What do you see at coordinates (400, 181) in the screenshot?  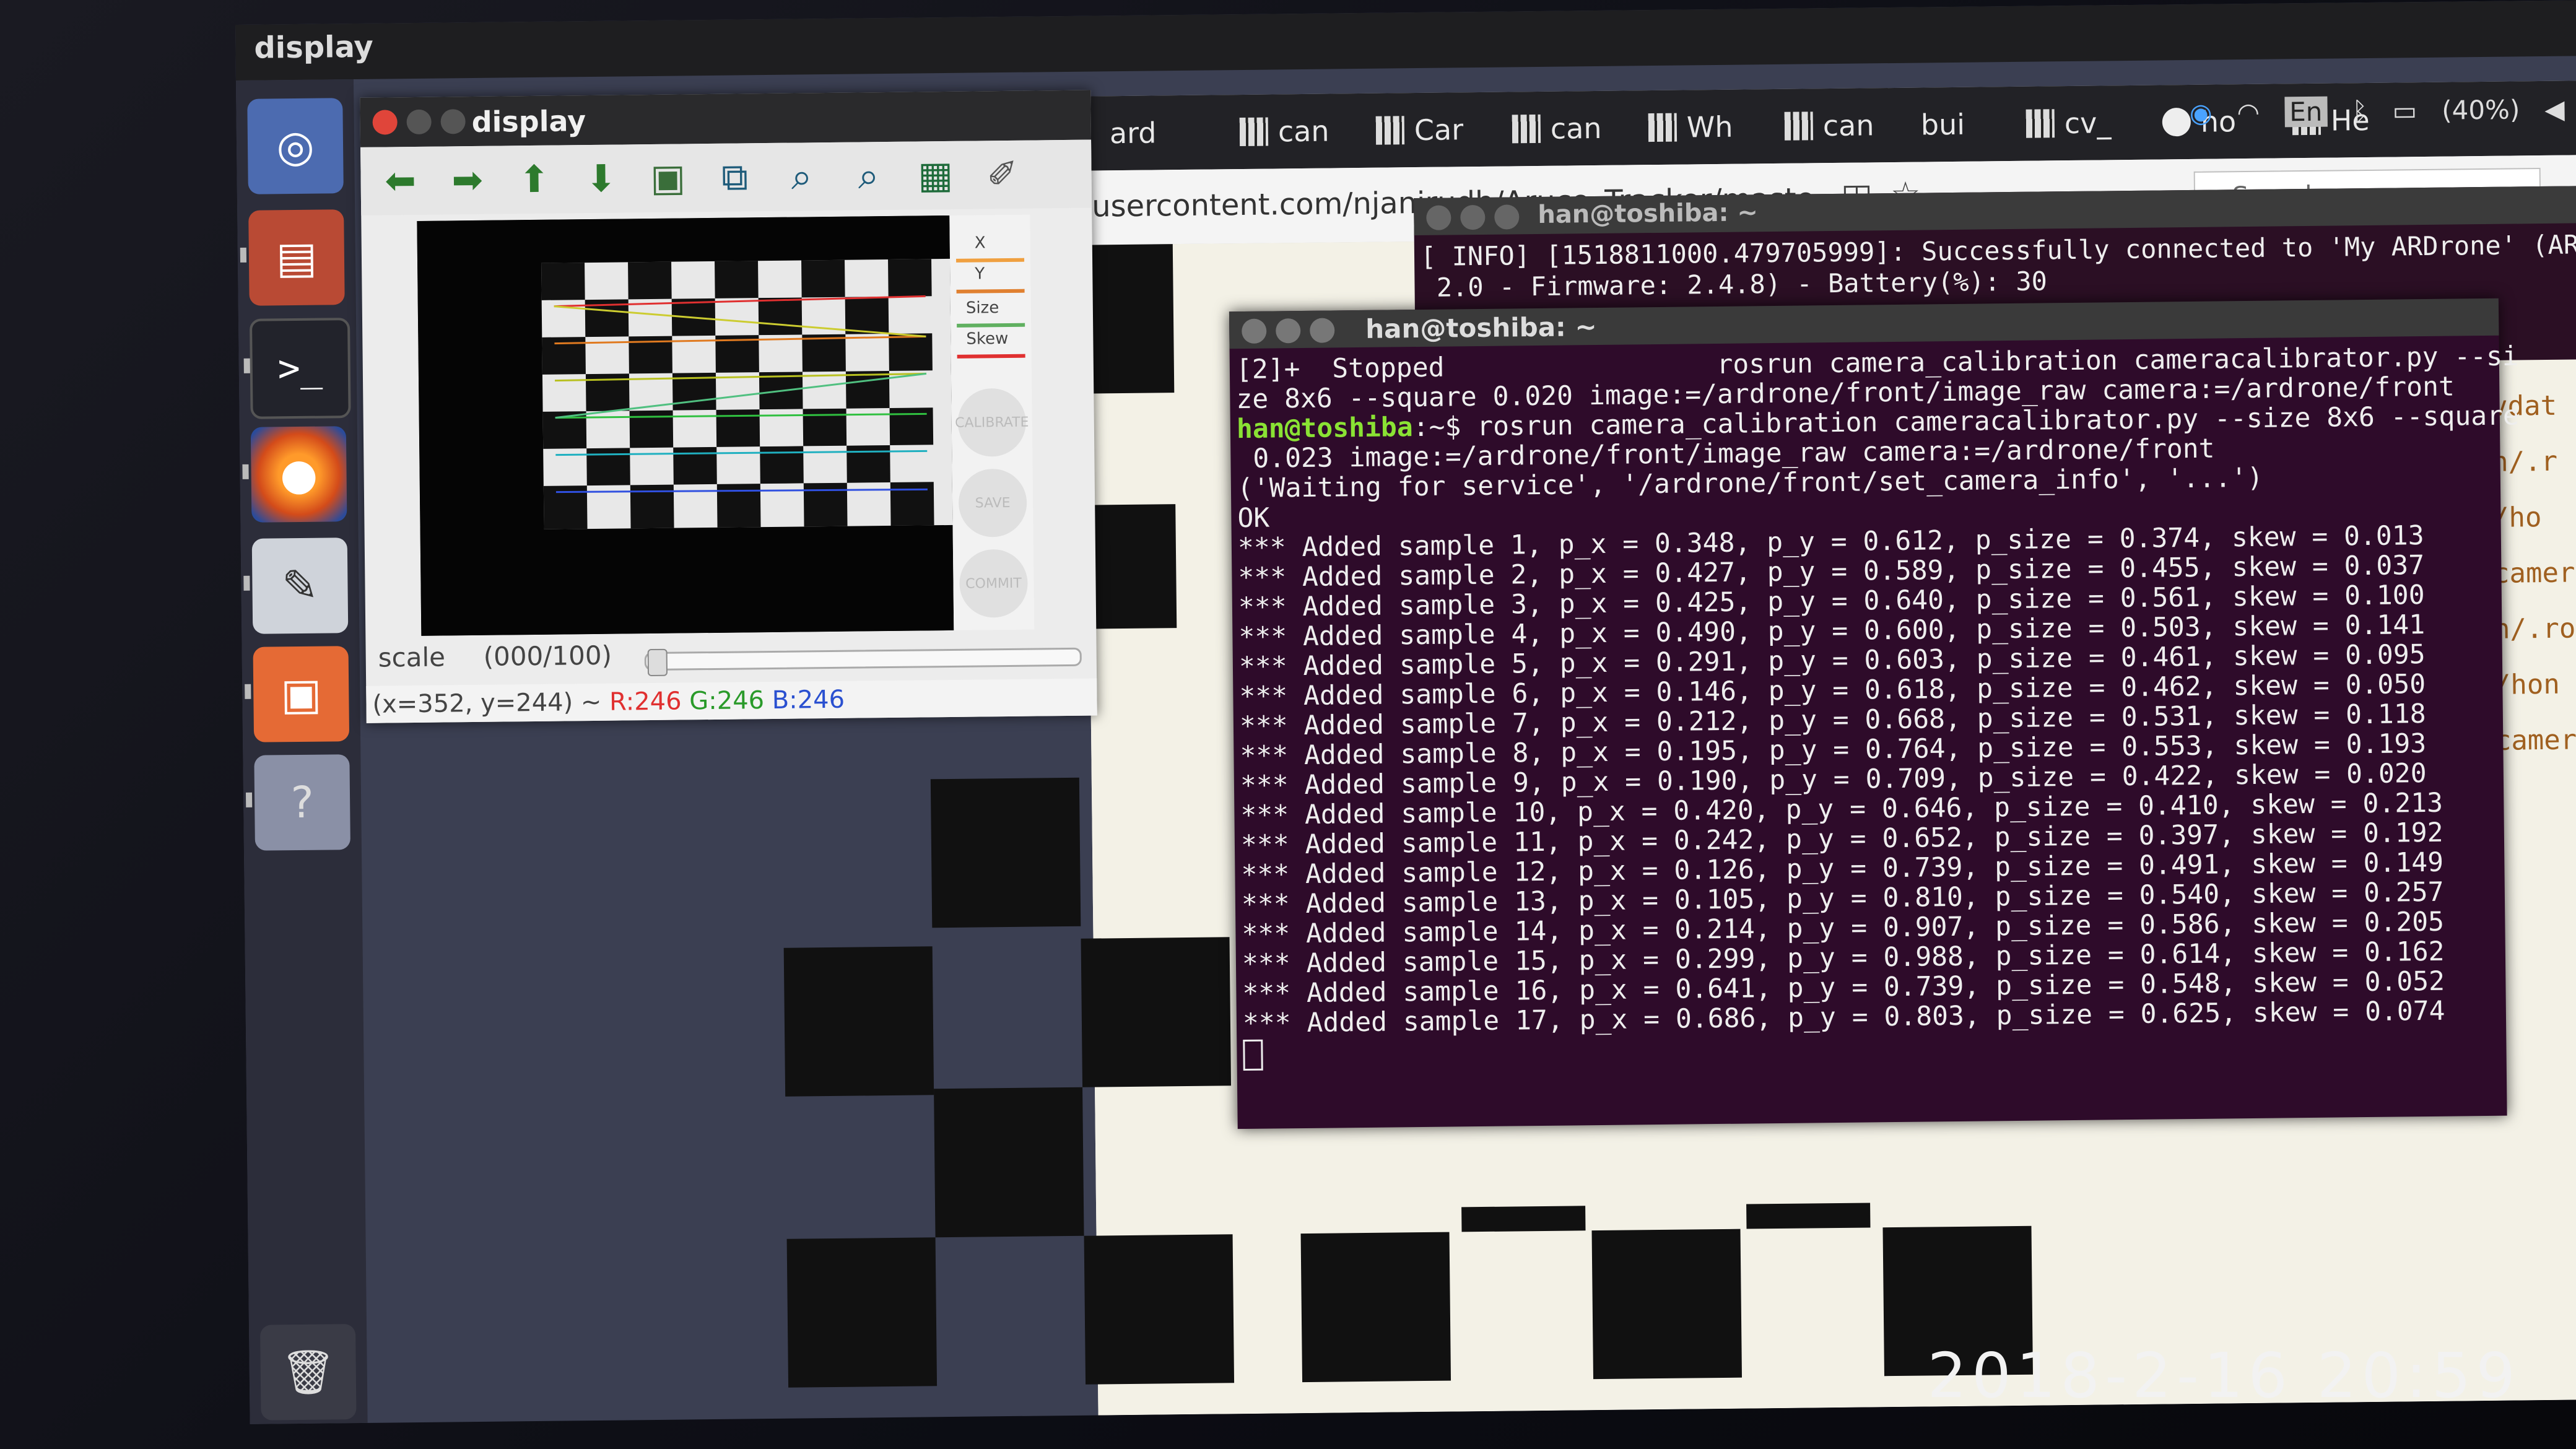 I see `arrow-left-icon: ⬅` at bounding box center [400, 181].